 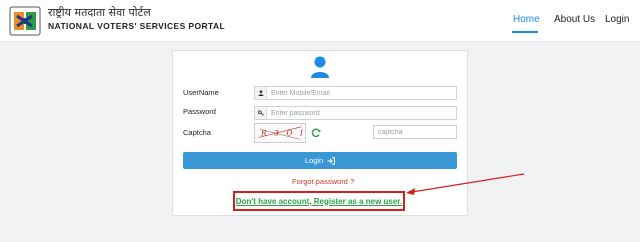 I want to click on sign-in-icon, so click(x=331, y=160).